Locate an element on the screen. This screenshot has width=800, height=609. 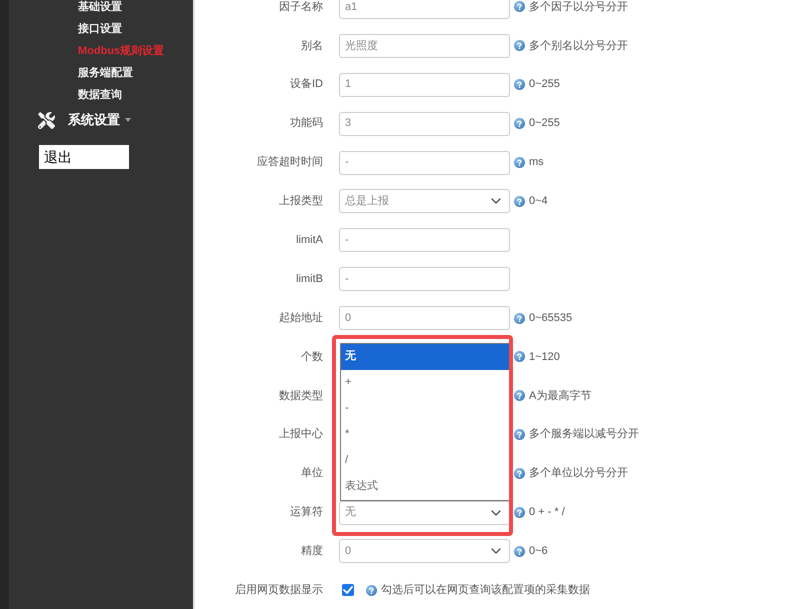
tools-icon is located at coordinates (46, 120).